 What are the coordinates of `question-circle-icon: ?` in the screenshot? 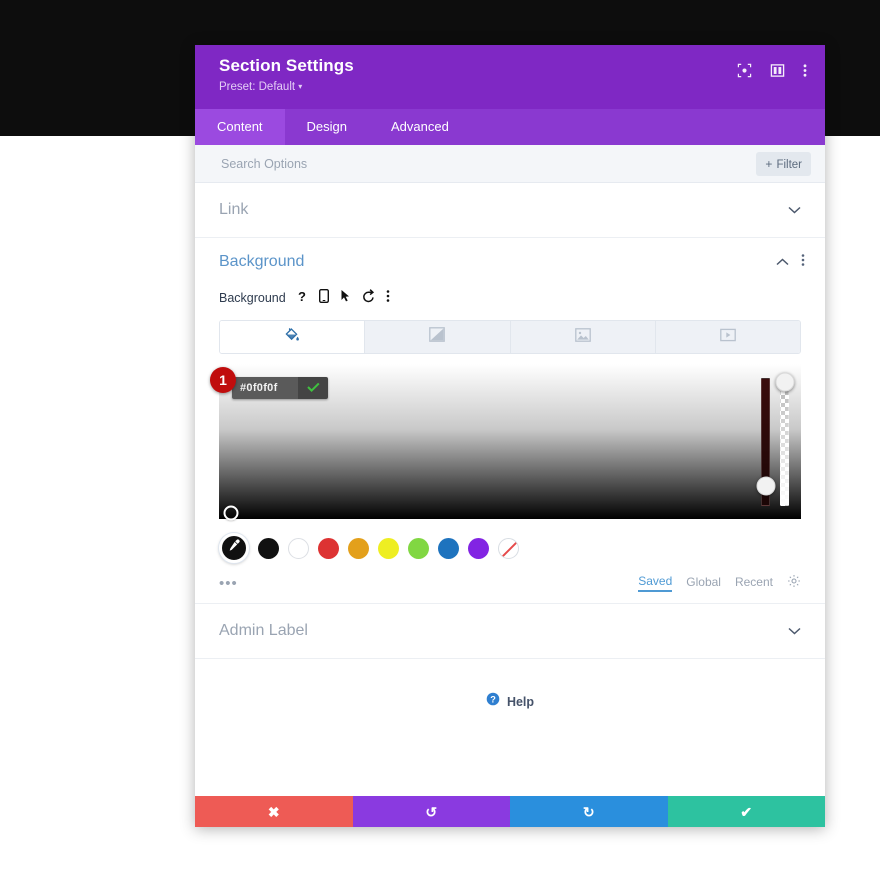 It's located at (493, 701).